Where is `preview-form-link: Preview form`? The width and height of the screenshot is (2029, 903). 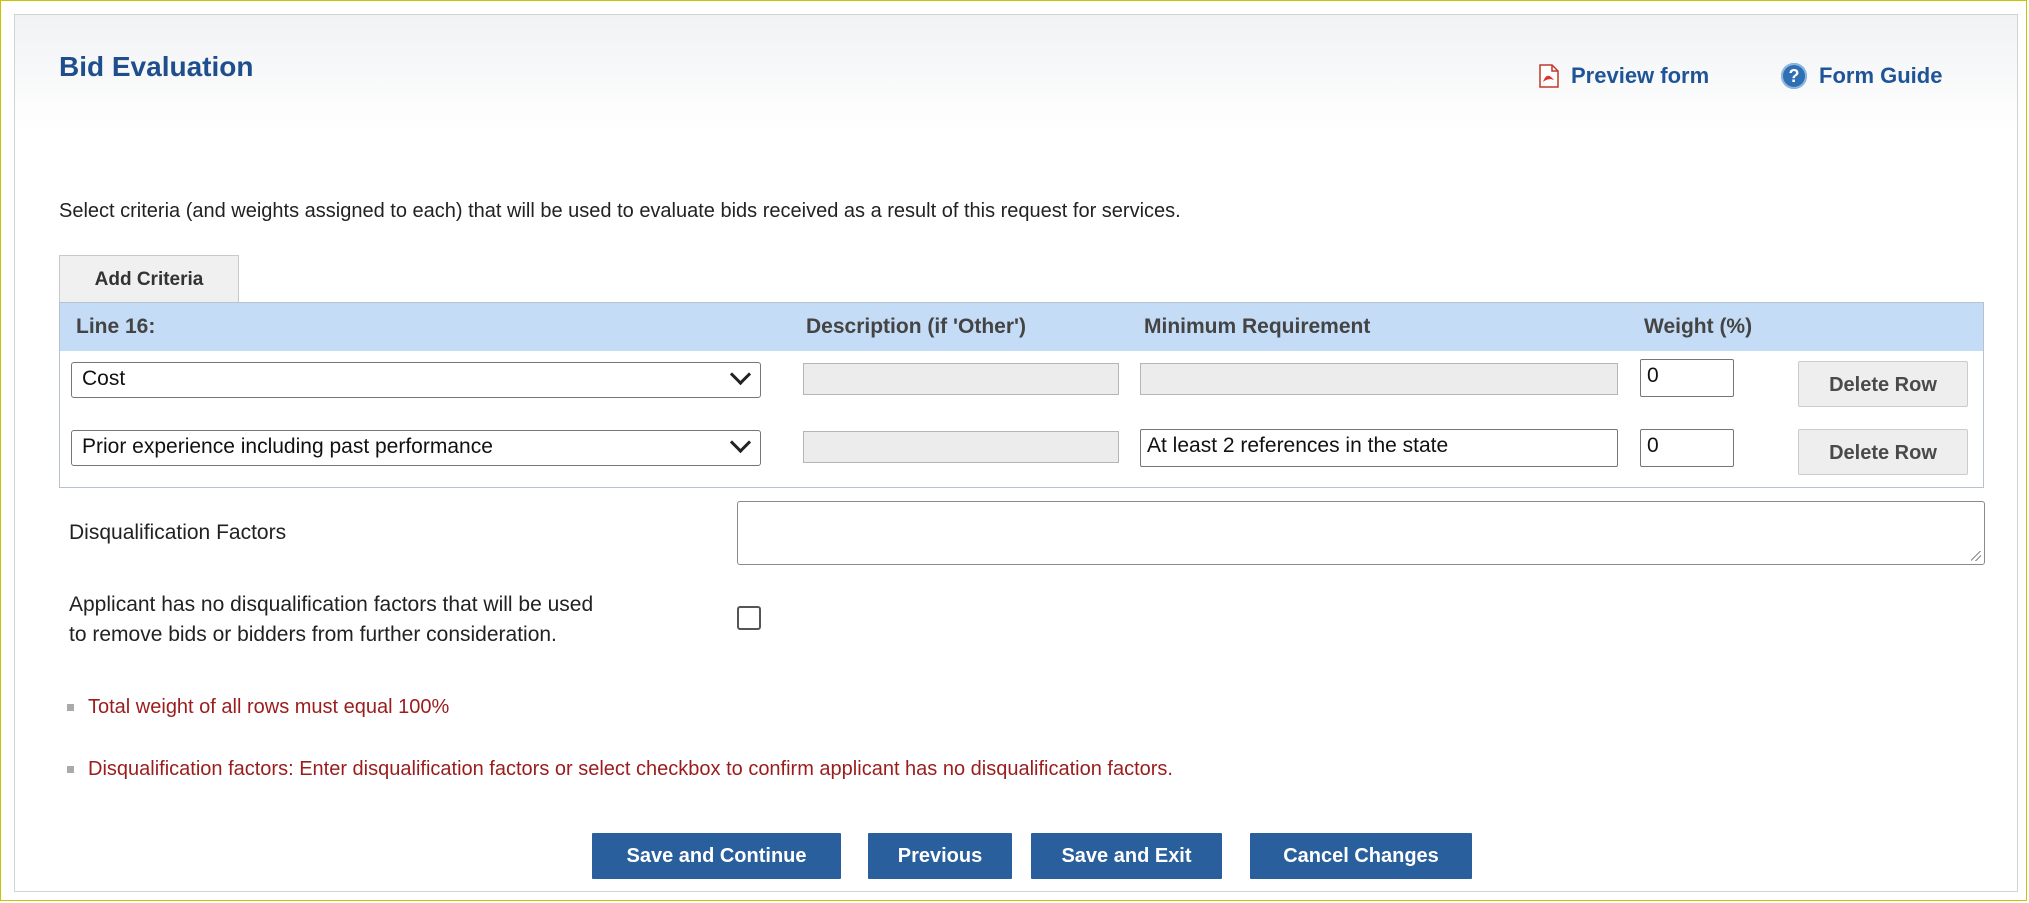
preview-form-link: Preview form is located at coordinates (1624, 76).